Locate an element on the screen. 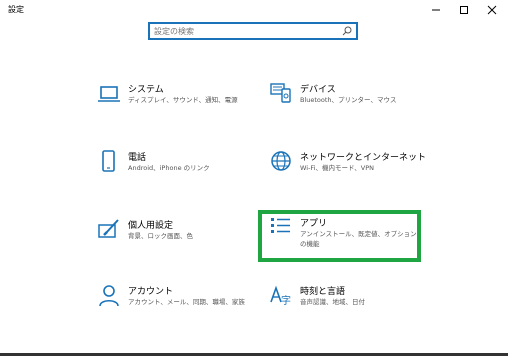 The height and width of the screenshot is (356, 508). tile-phone: 電話 Android、iPhone のリンク is located at coordinates (178, 174).